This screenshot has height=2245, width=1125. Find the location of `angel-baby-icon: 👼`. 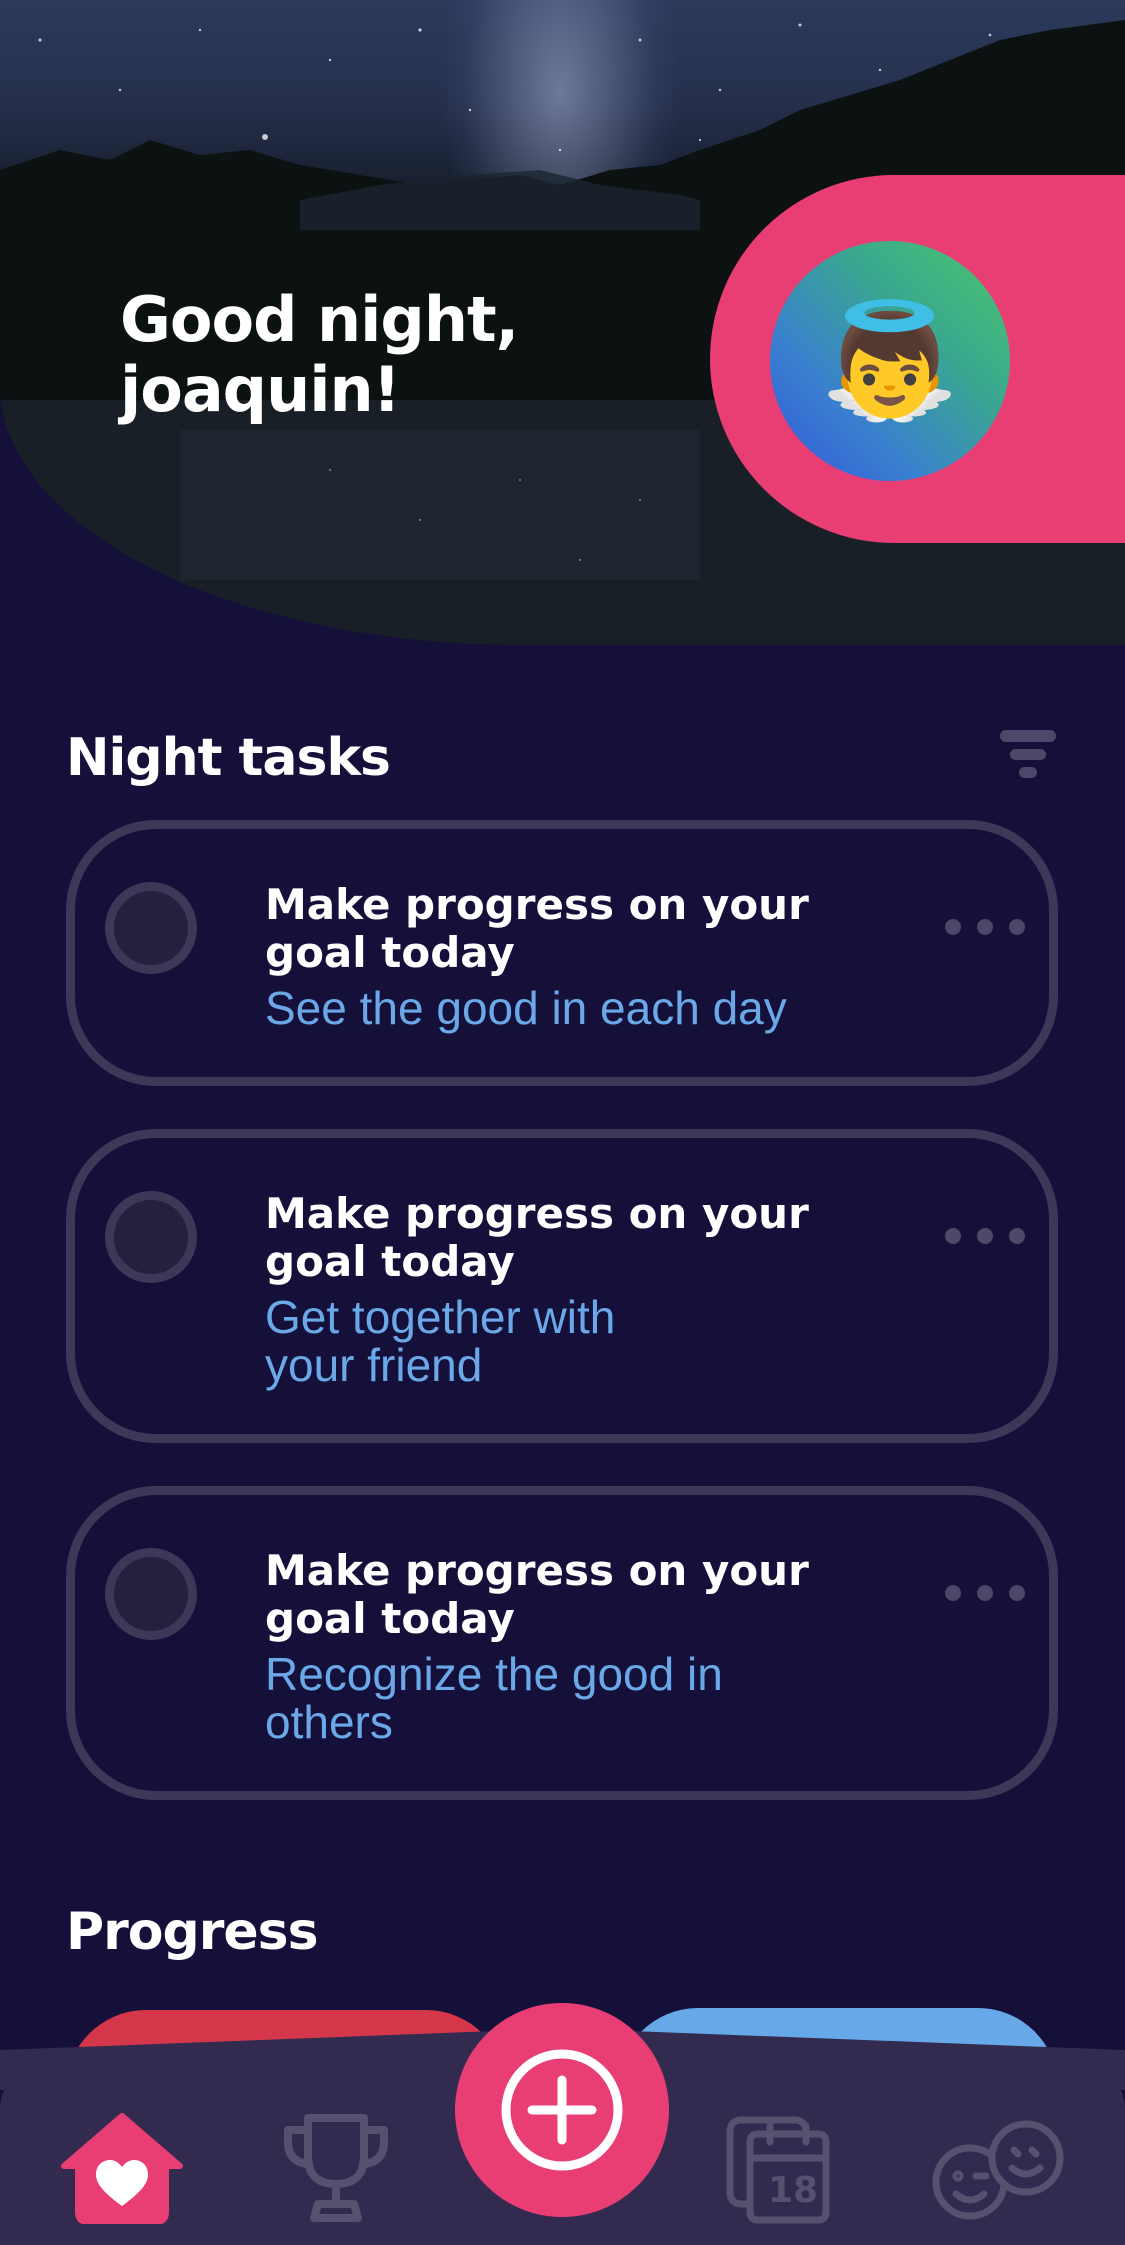

angel-baby-icon: 👼 is located at coordinates (890, 360).